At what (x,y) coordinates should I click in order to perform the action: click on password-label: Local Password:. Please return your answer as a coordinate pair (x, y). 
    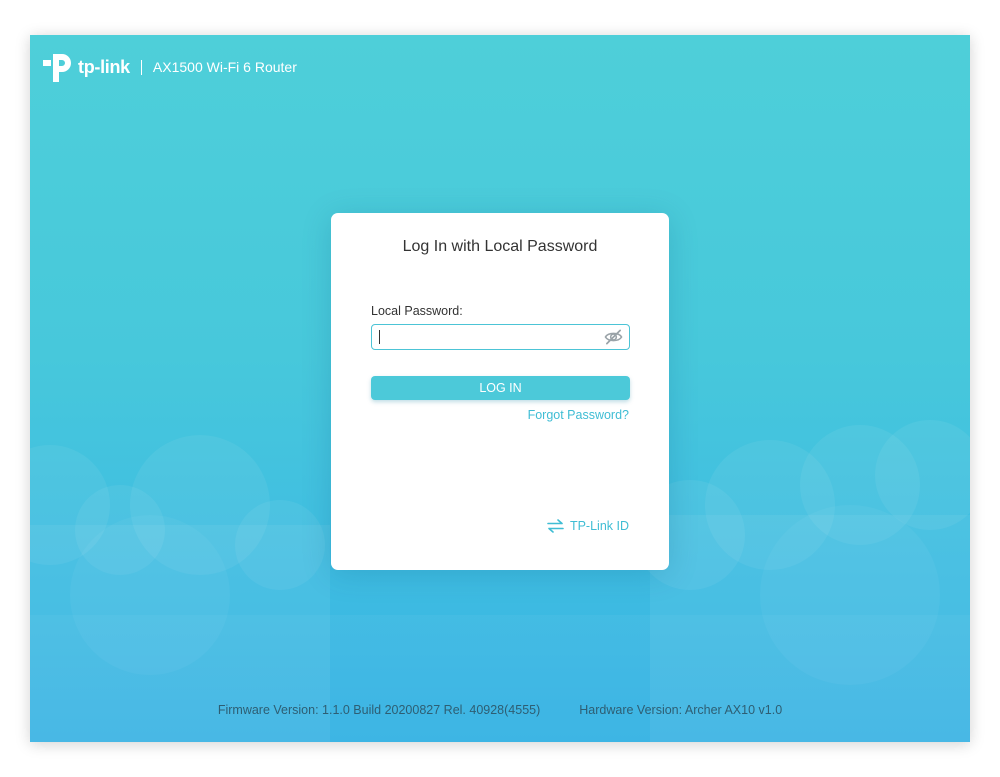
    Looking at the image, I should click on (417, 311).